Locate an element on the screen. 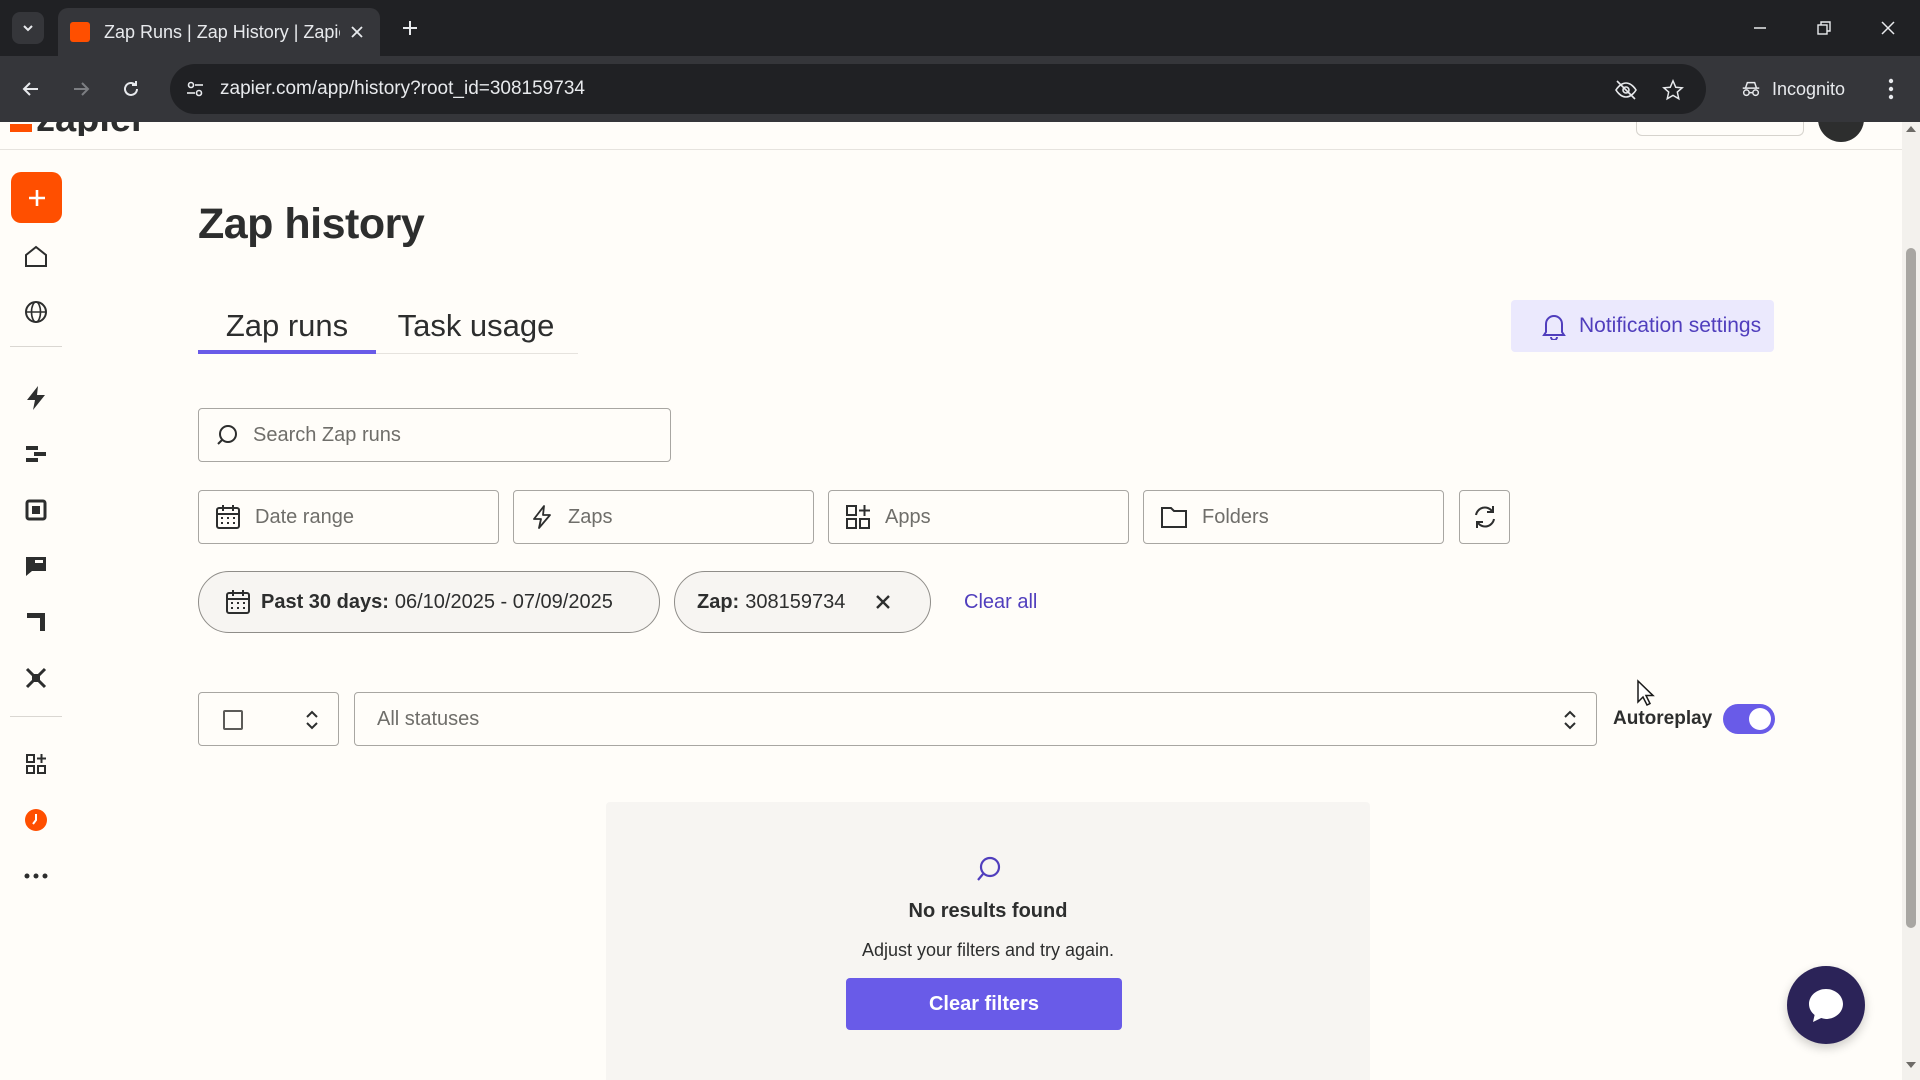 The image size is (1920, 1080). close-window-button is located at coordinates (1888, 28).